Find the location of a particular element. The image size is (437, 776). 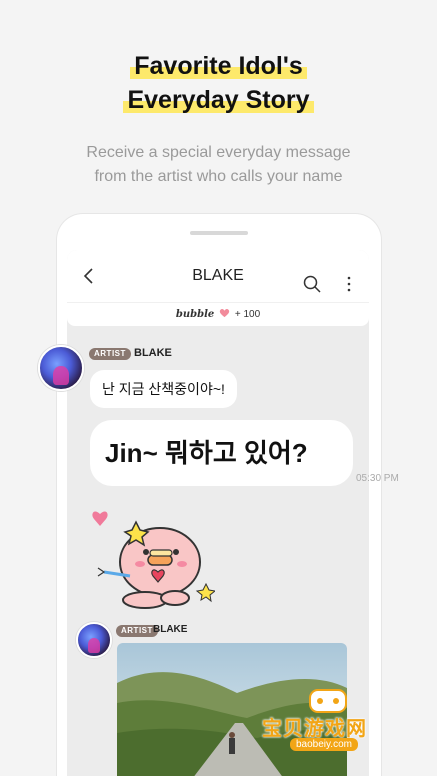

artist-avatar is located at coordinates (61, 368).